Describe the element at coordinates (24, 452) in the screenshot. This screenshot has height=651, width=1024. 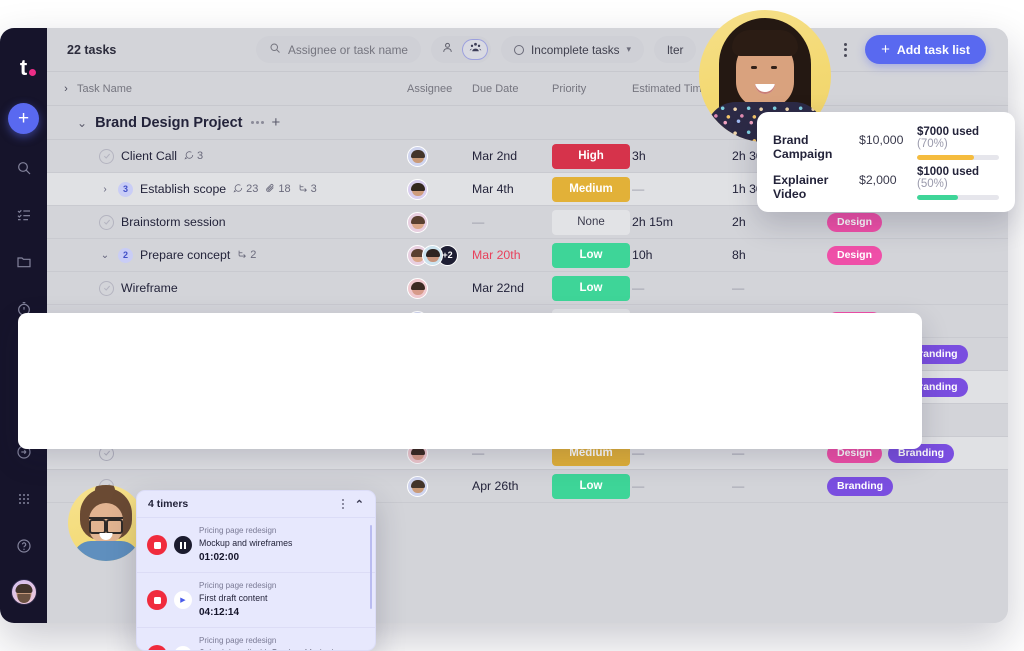
I see `sidebar-item-messages` at that location.